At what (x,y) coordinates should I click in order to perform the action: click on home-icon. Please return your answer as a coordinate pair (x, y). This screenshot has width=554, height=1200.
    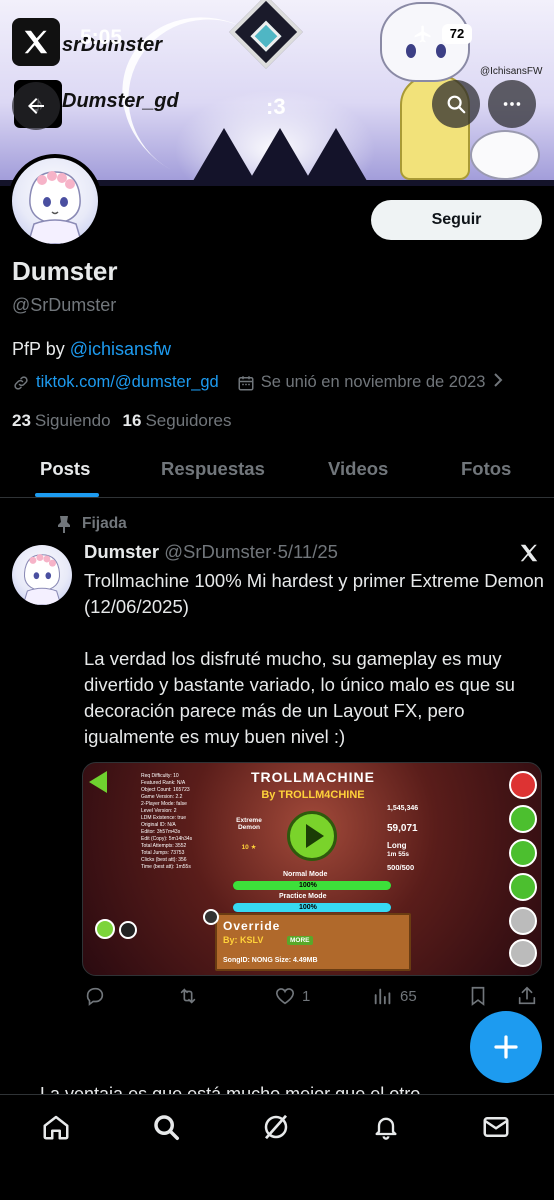
    Looking at the image, I should click on (56, 1127).